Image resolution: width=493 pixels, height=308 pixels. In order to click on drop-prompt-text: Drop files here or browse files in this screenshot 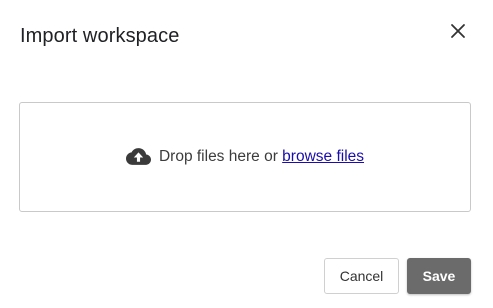, I will do `click(261, 157)`.